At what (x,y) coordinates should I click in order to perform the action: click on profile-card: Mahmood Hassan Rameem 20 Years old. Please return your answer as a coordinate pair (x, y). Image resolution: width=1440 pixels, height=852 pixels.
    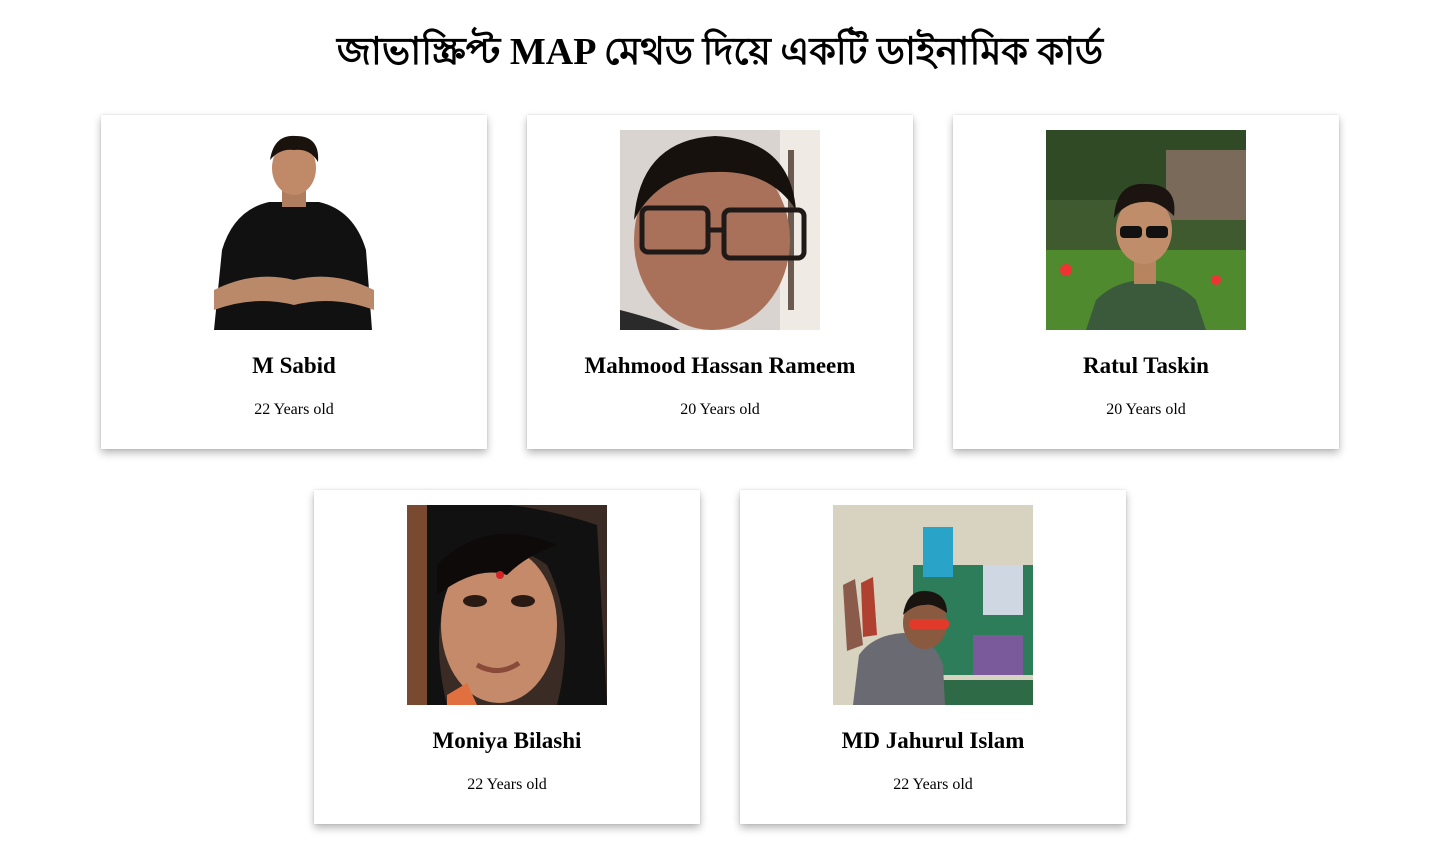
    Looking at the image, I should click on (720, 282).